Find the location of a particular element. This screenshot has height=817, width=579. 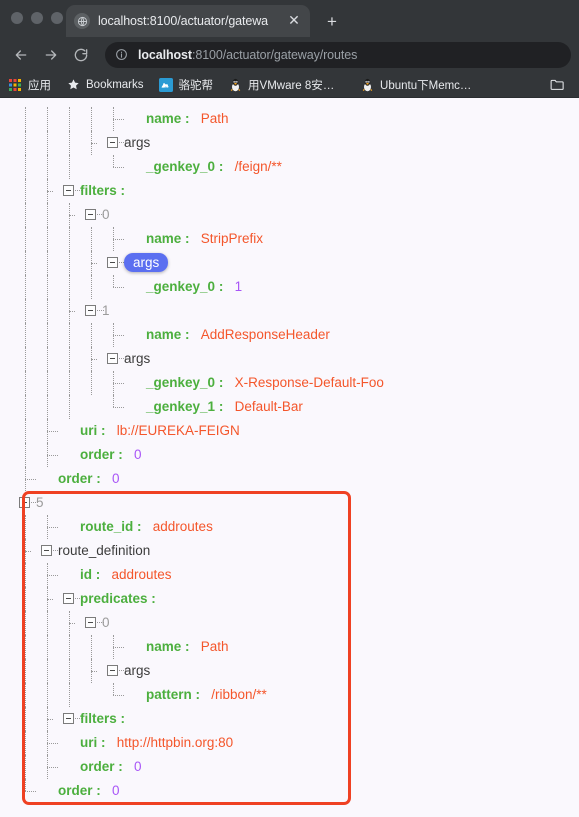

json-key-label: filters is located at coordinates (98, 190).